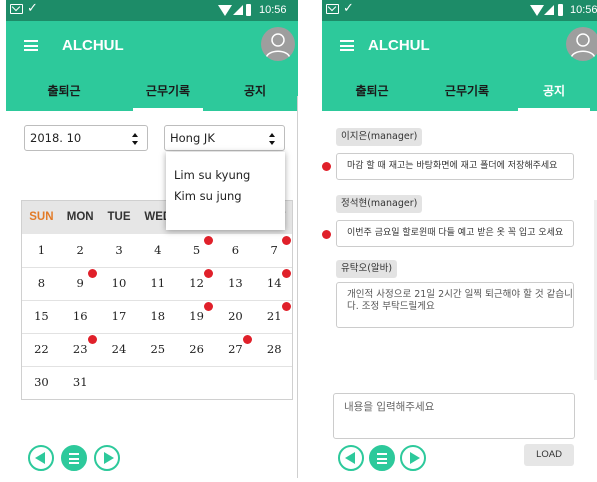 The width and height of the screenshot is (597, 482). What do you see at coordinates (119, 349) in the screenshot?
I see `calendar-day: 24` at bounding box center [119, 349].